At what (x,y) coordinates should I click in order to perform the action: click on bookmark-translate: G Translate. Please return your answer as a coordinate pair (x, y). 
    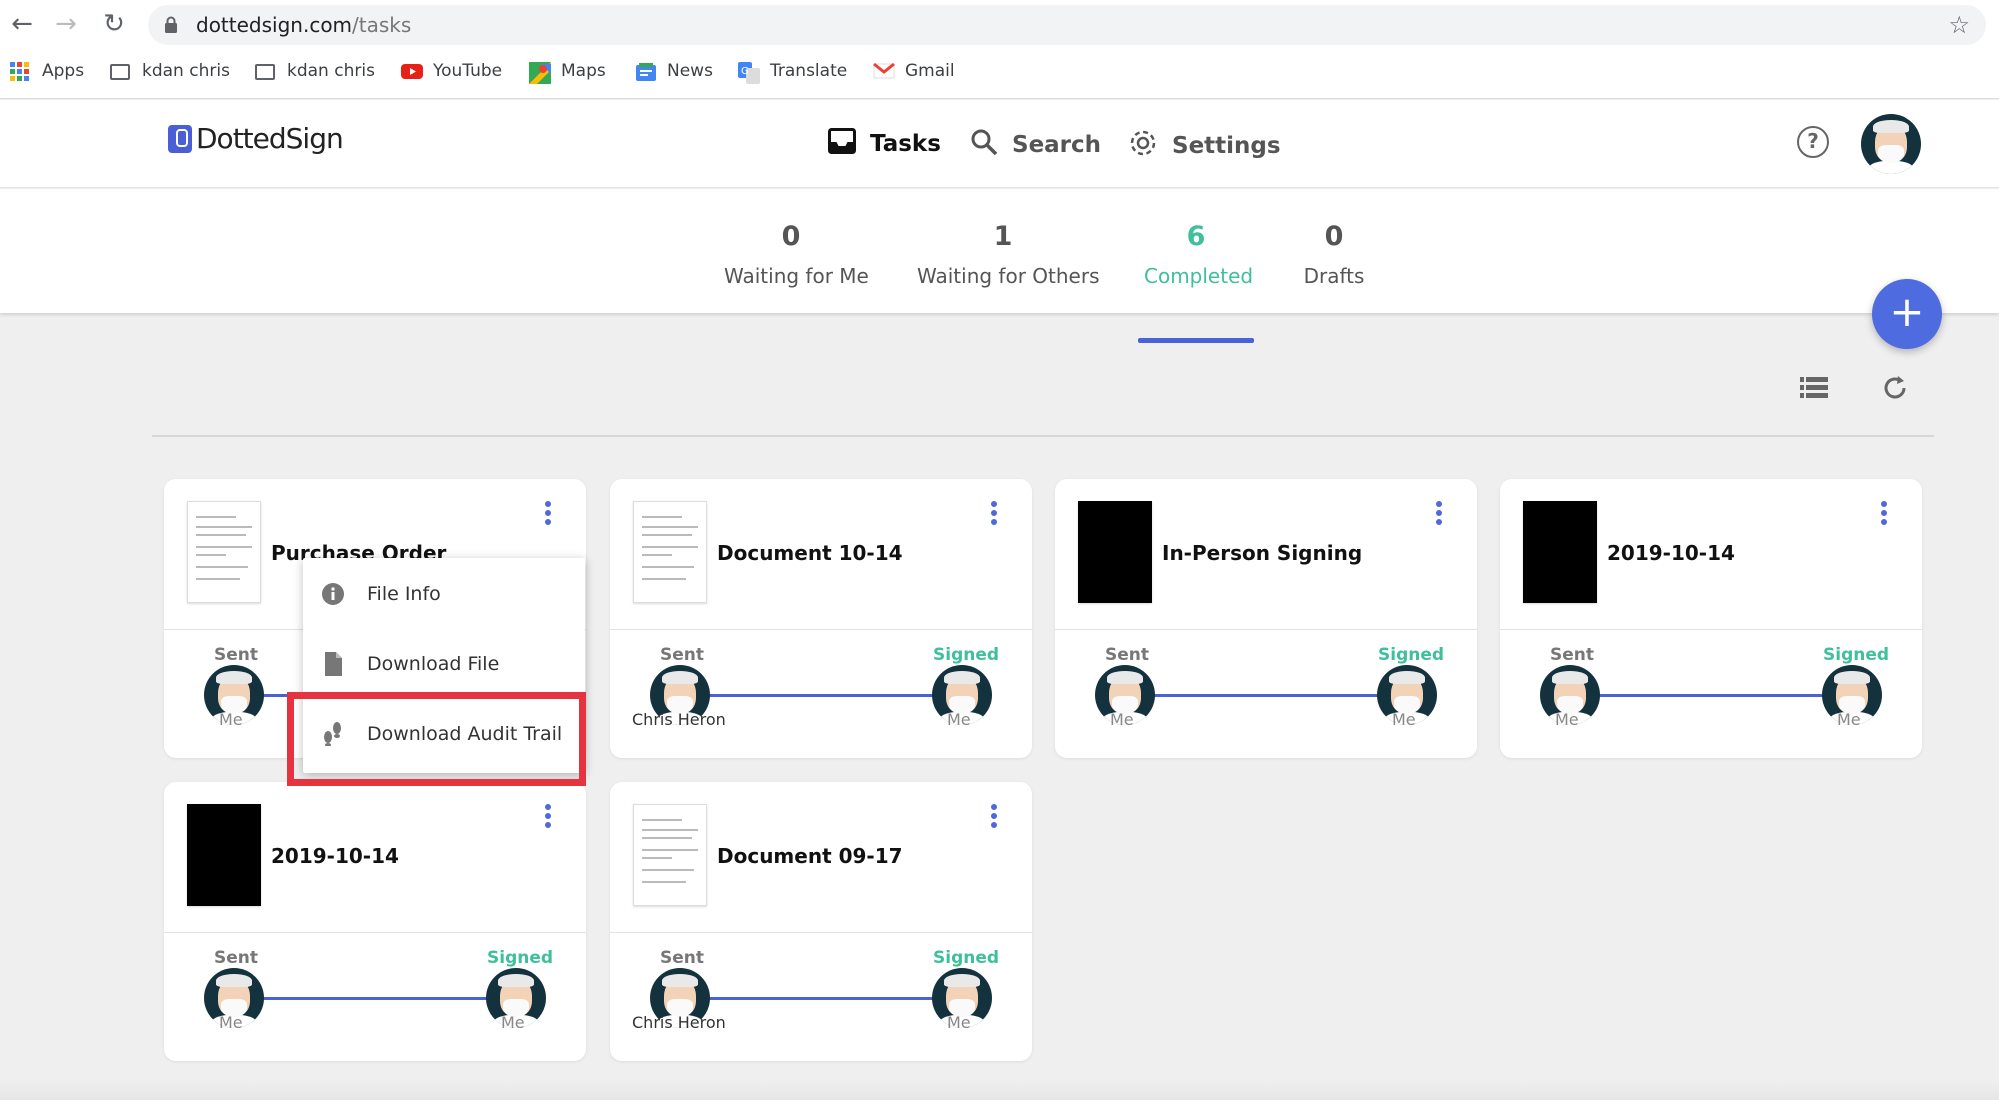
    Looking at the image, I should click on (792, 71).